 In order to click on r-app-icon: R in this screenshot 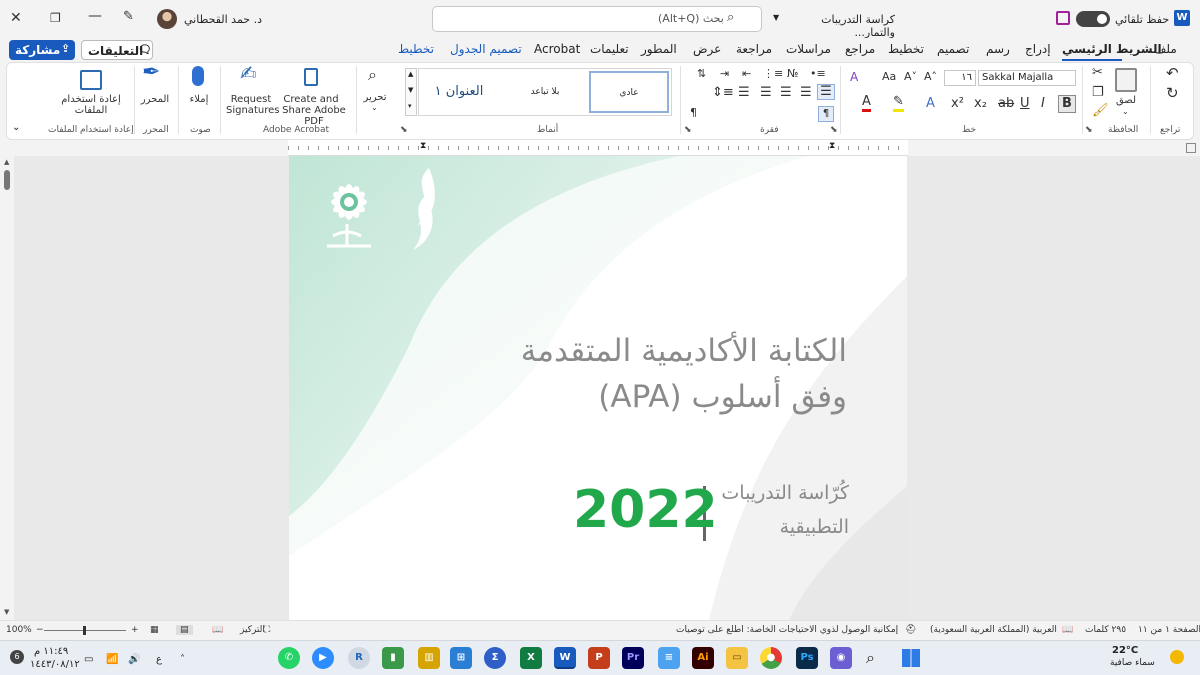, I will do `click(359, 658)`.